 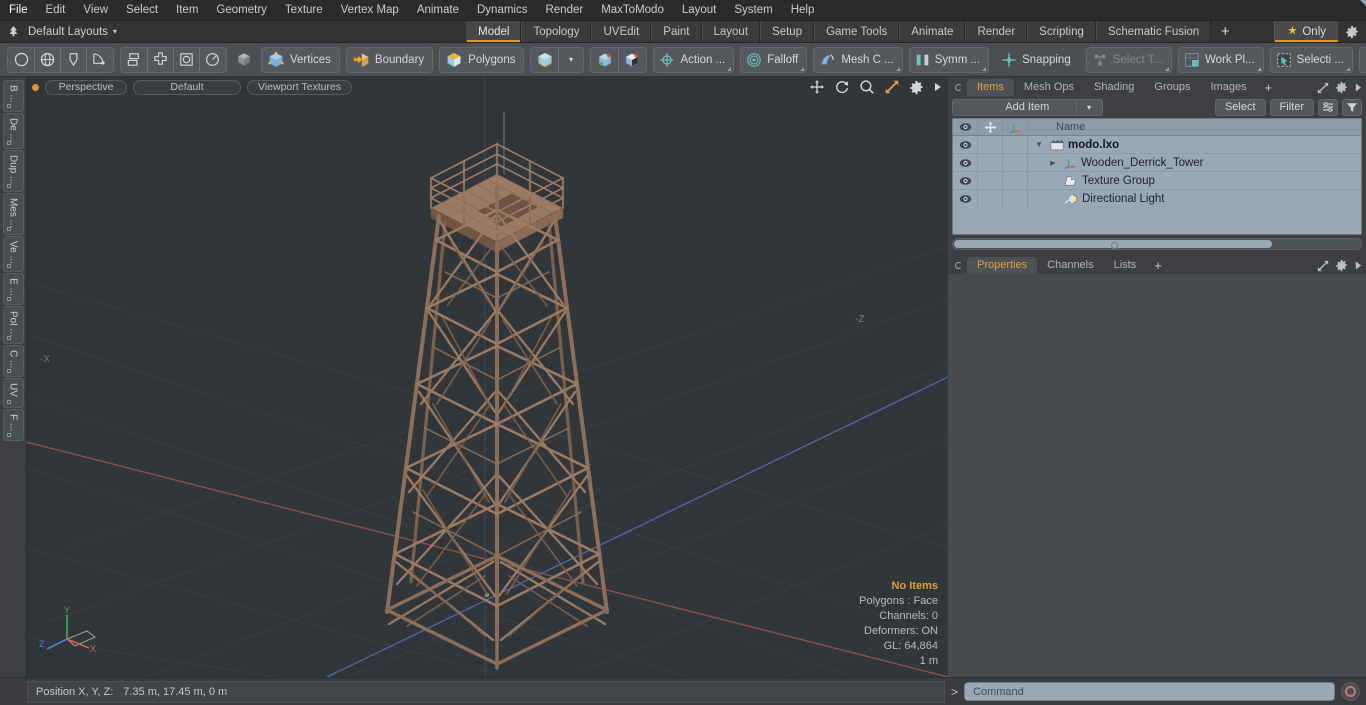 I want to click on viewport-active-dot, so click(x=35, y=87).